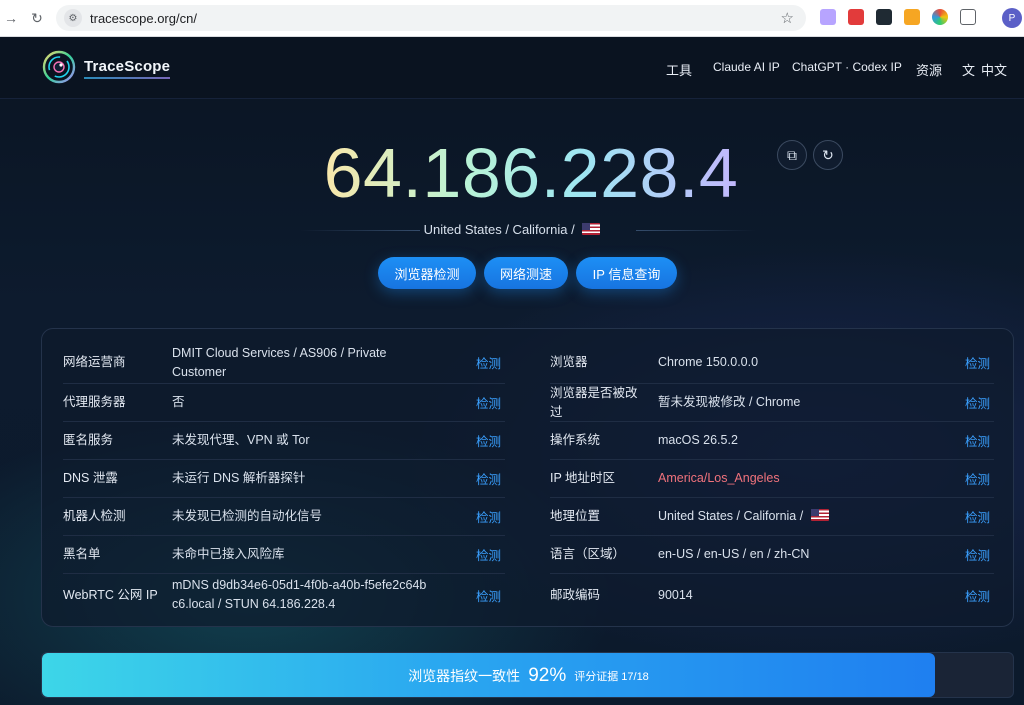 Image resolution: width=1024 pixels, height=705 pixels. I want to click on table-row: 语言（区域） en-US / en-US / en / zh-CN 检测, so click(772, 555).